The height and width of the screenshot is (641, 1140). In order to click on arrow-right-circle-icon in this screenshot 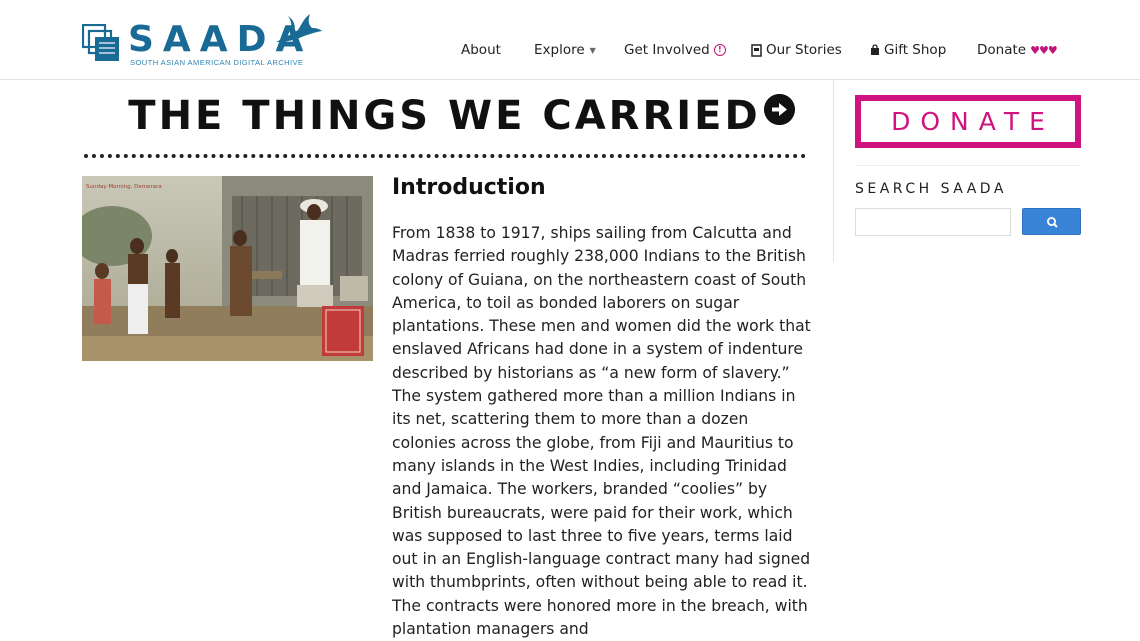, I will do `click(779, 109)`.